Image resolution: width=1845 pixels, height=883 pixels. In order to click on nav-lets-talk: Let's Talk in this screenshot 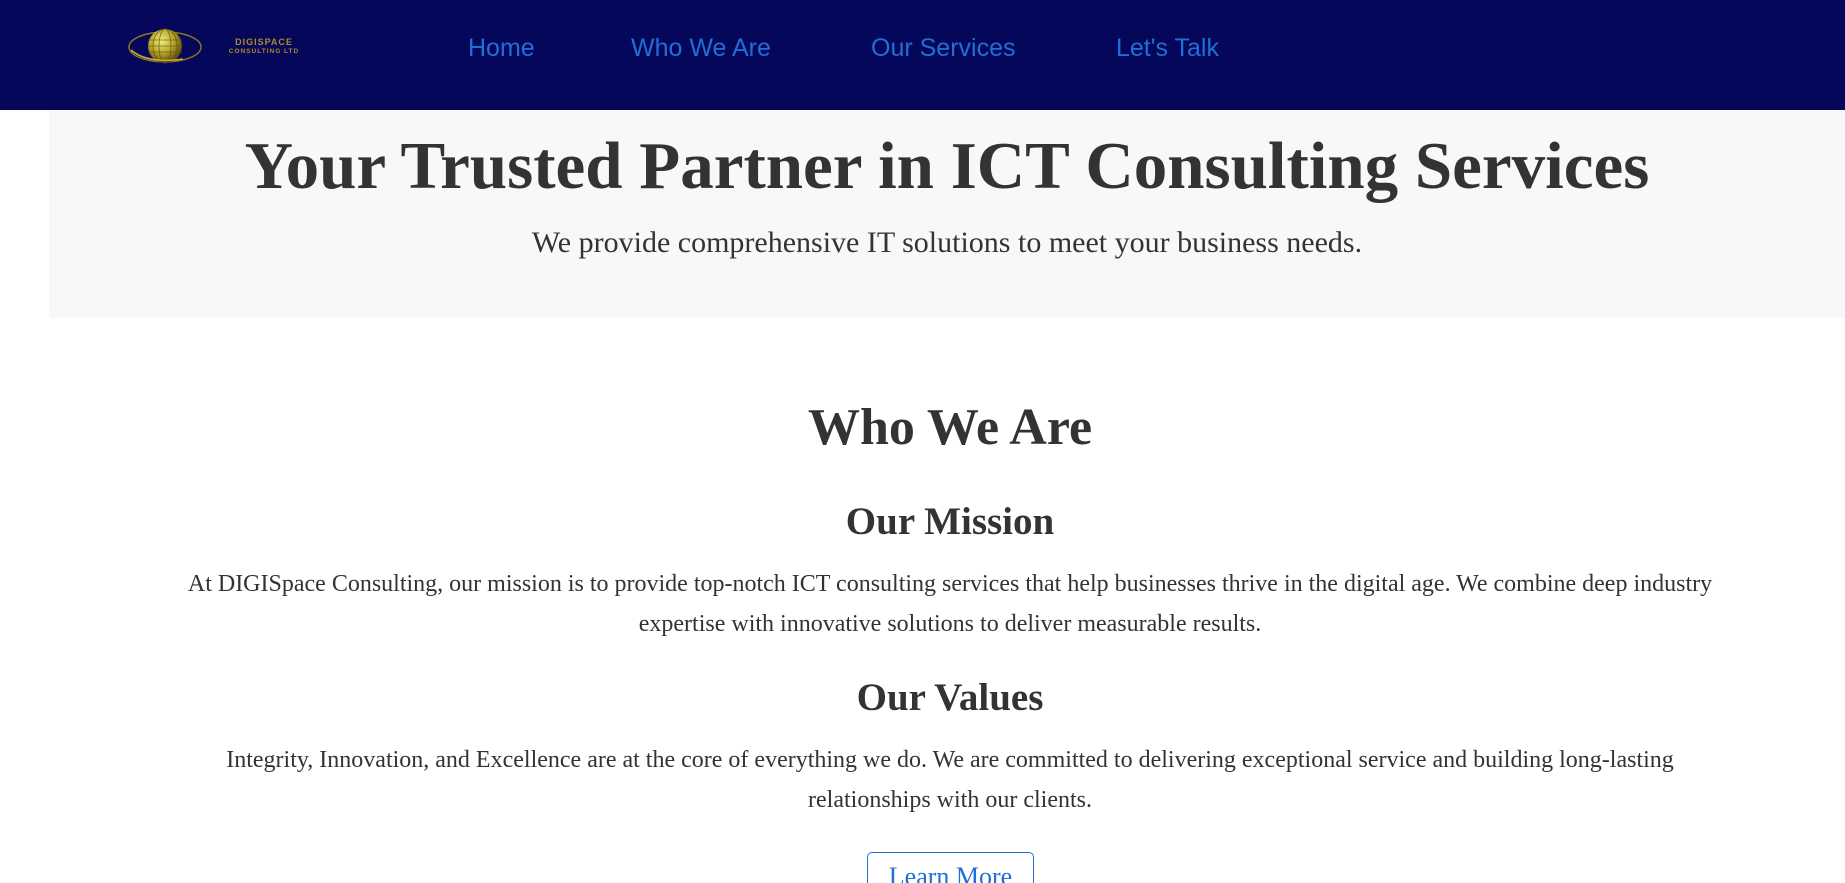, I will do `click(1167, 48)`.